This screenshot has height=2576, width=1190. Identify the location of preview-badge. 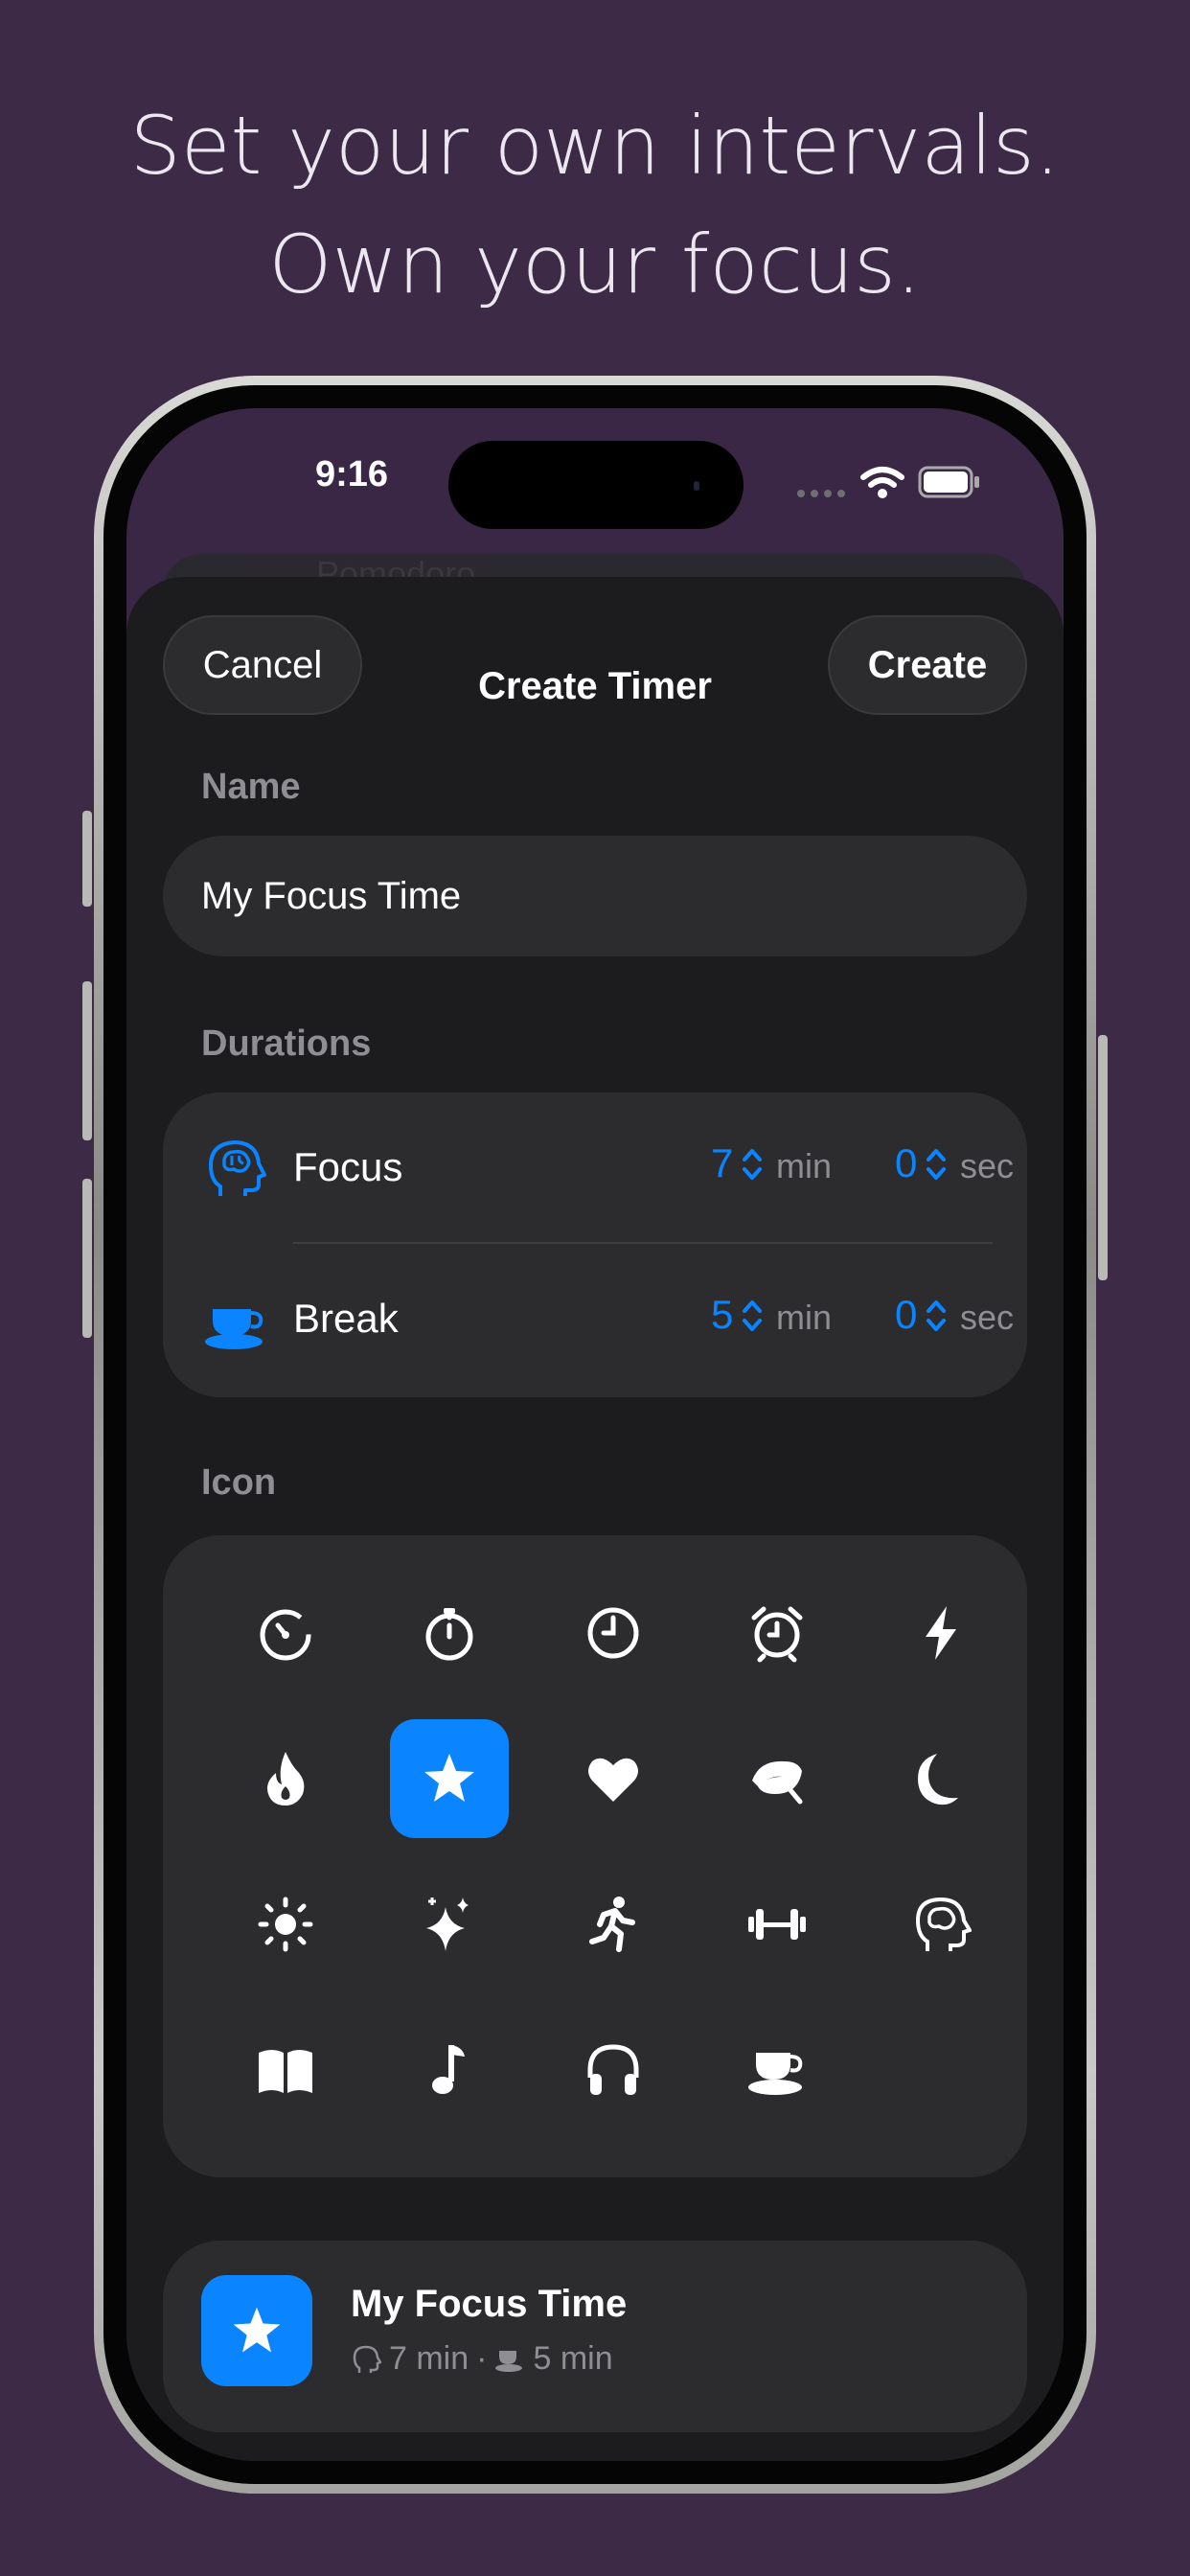
(256, 2330).